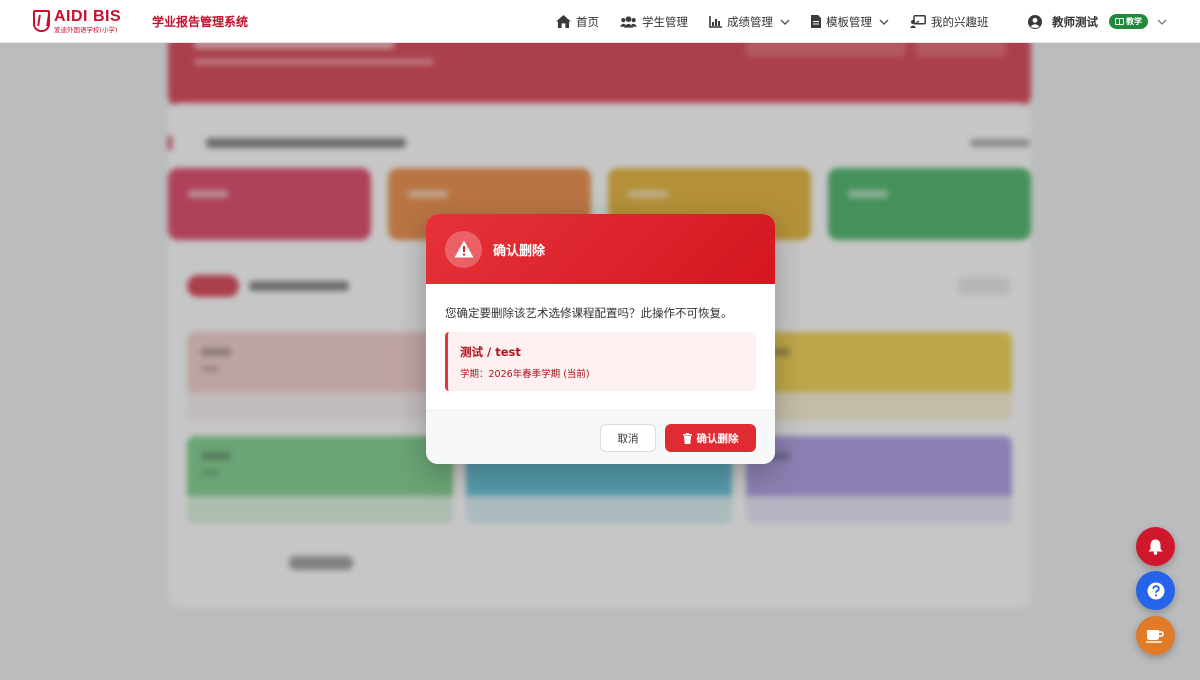 This screenshot has width=1200, height=680. I want to click on warning-icon-wrap, so click(463, 249).